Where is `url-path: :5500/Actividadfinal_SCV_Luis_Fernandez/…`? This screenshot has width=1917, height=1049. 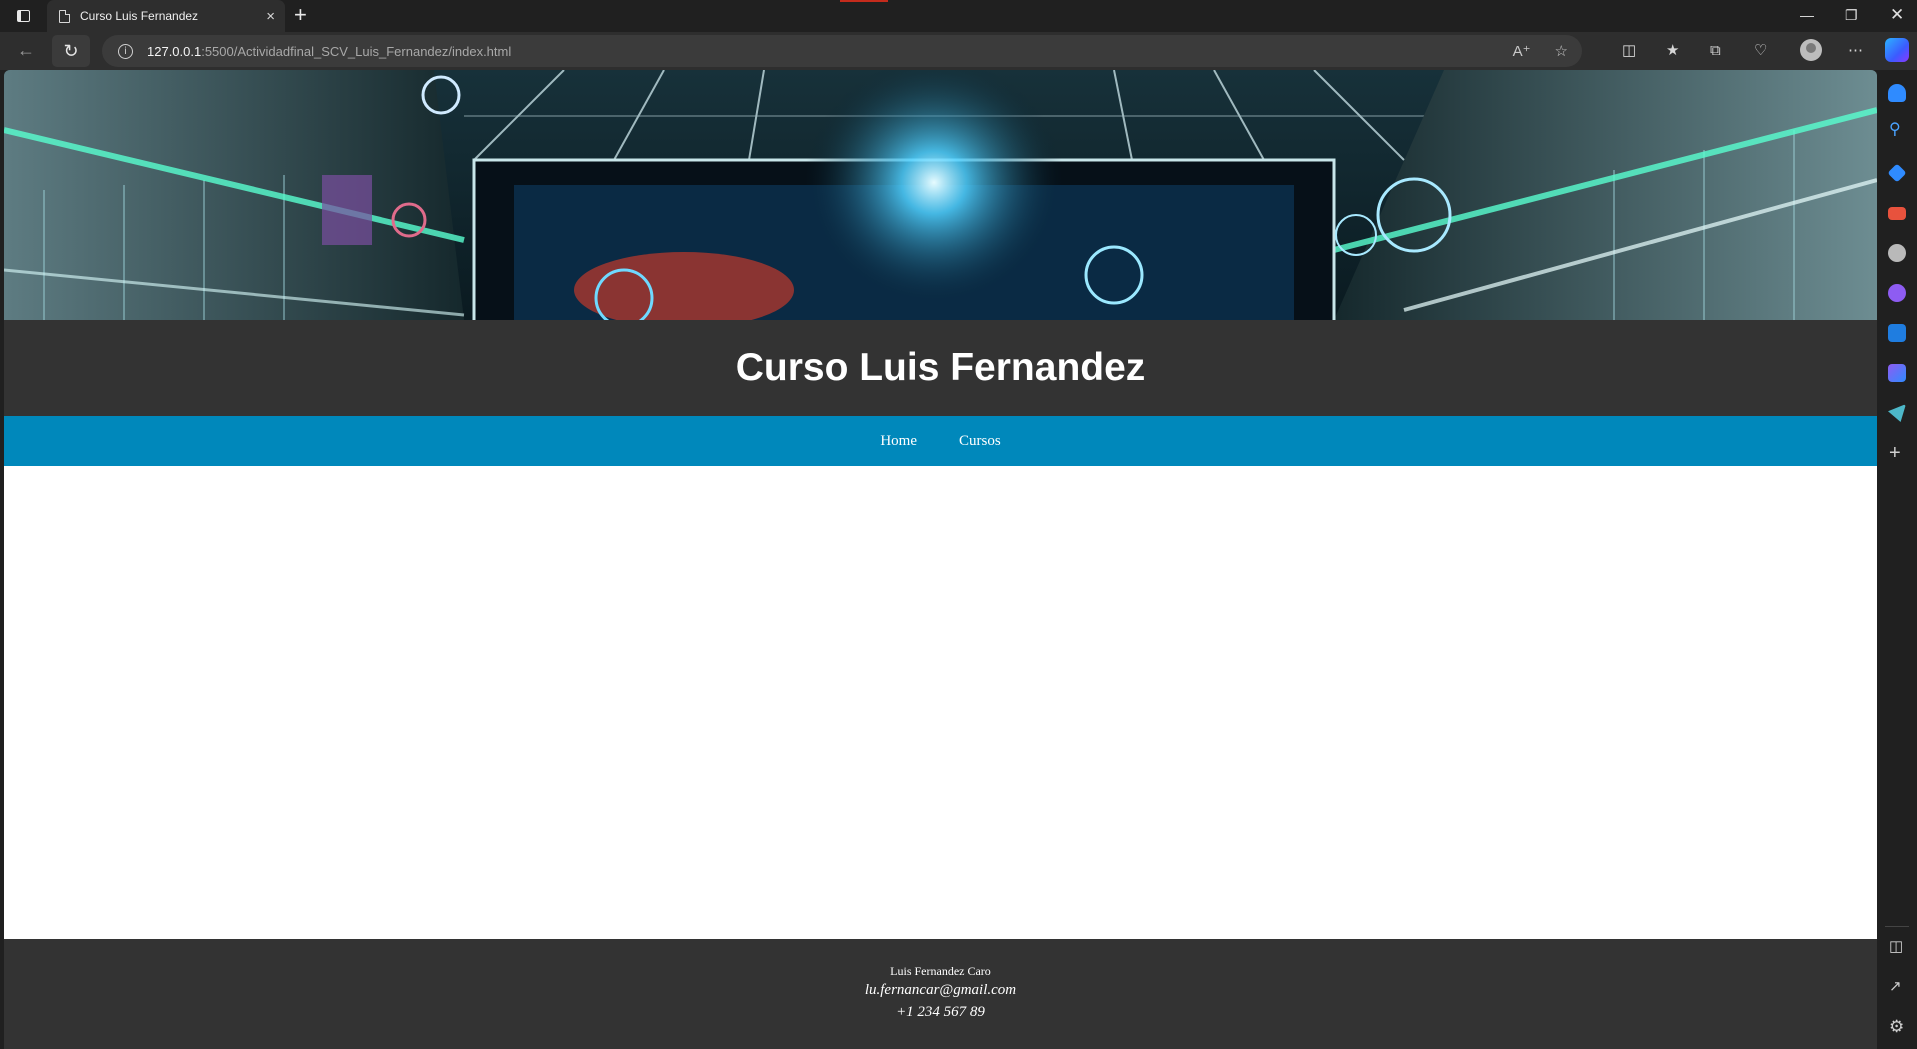 url-path: :5500/Actividadfinal_SCV_Luis_Fernandez/… is located at coordinates (356, 51).